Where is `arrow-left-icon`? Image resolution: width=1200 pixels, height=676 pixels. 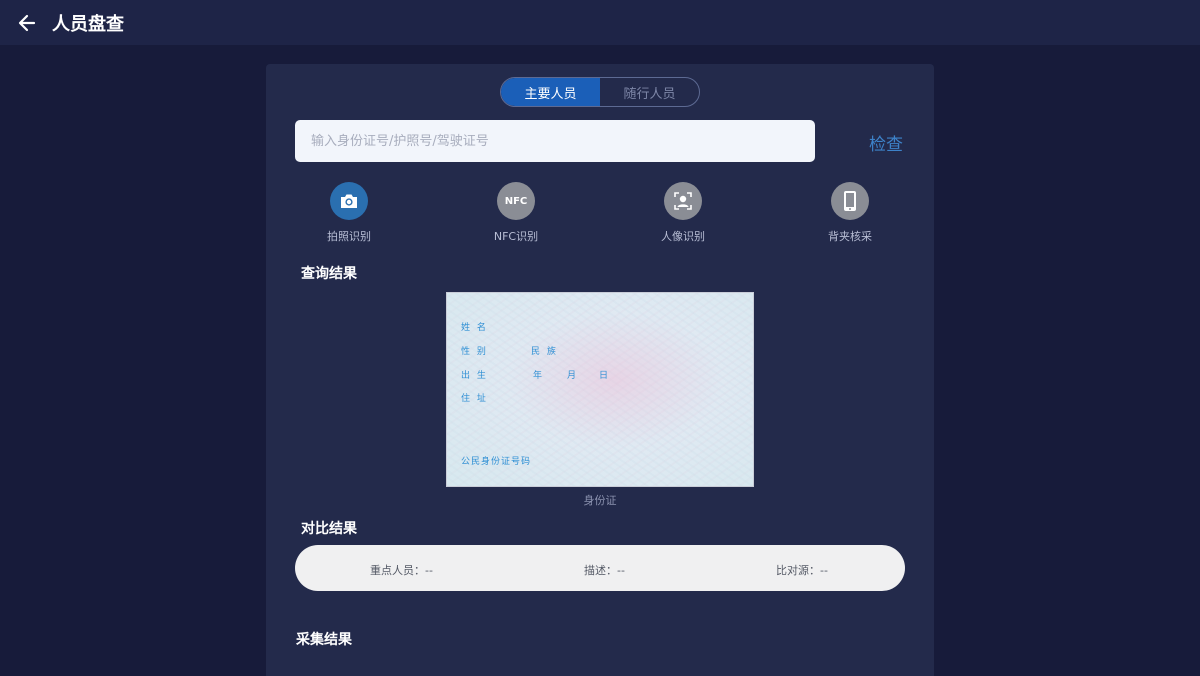 arrow-left-icon is located at coordinates (27, 22).